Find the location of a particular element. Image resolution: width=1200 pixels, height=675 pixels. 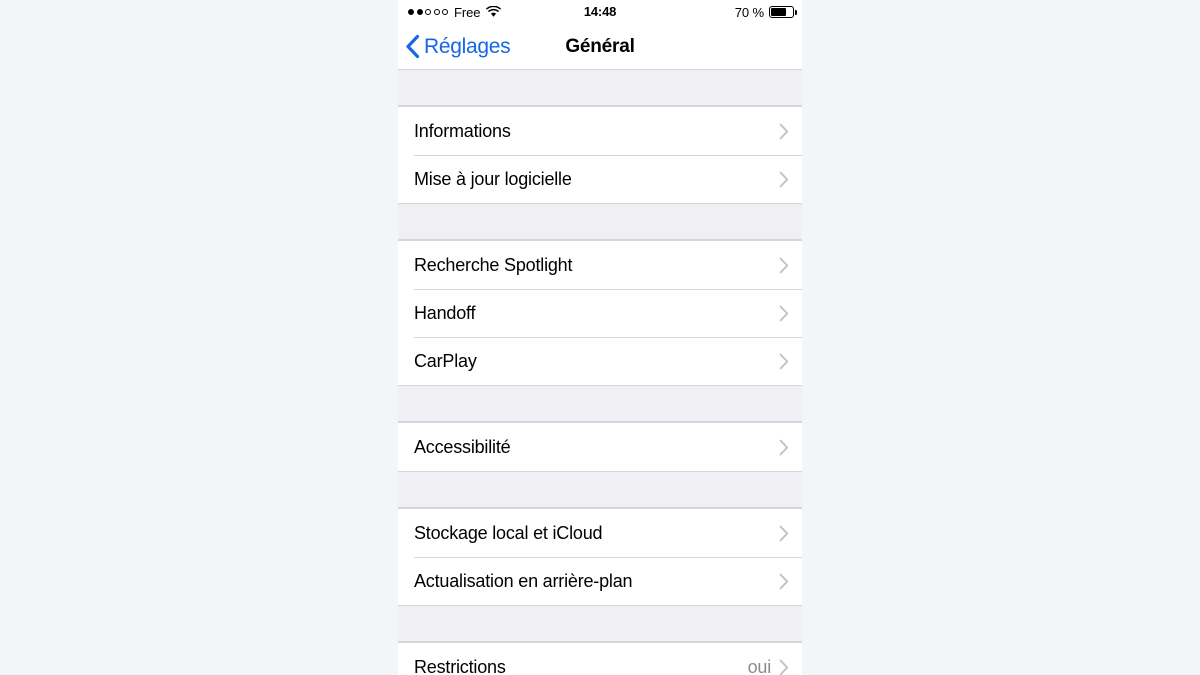

settings-group: Restrictions oui is located at coordinates (600, 658).